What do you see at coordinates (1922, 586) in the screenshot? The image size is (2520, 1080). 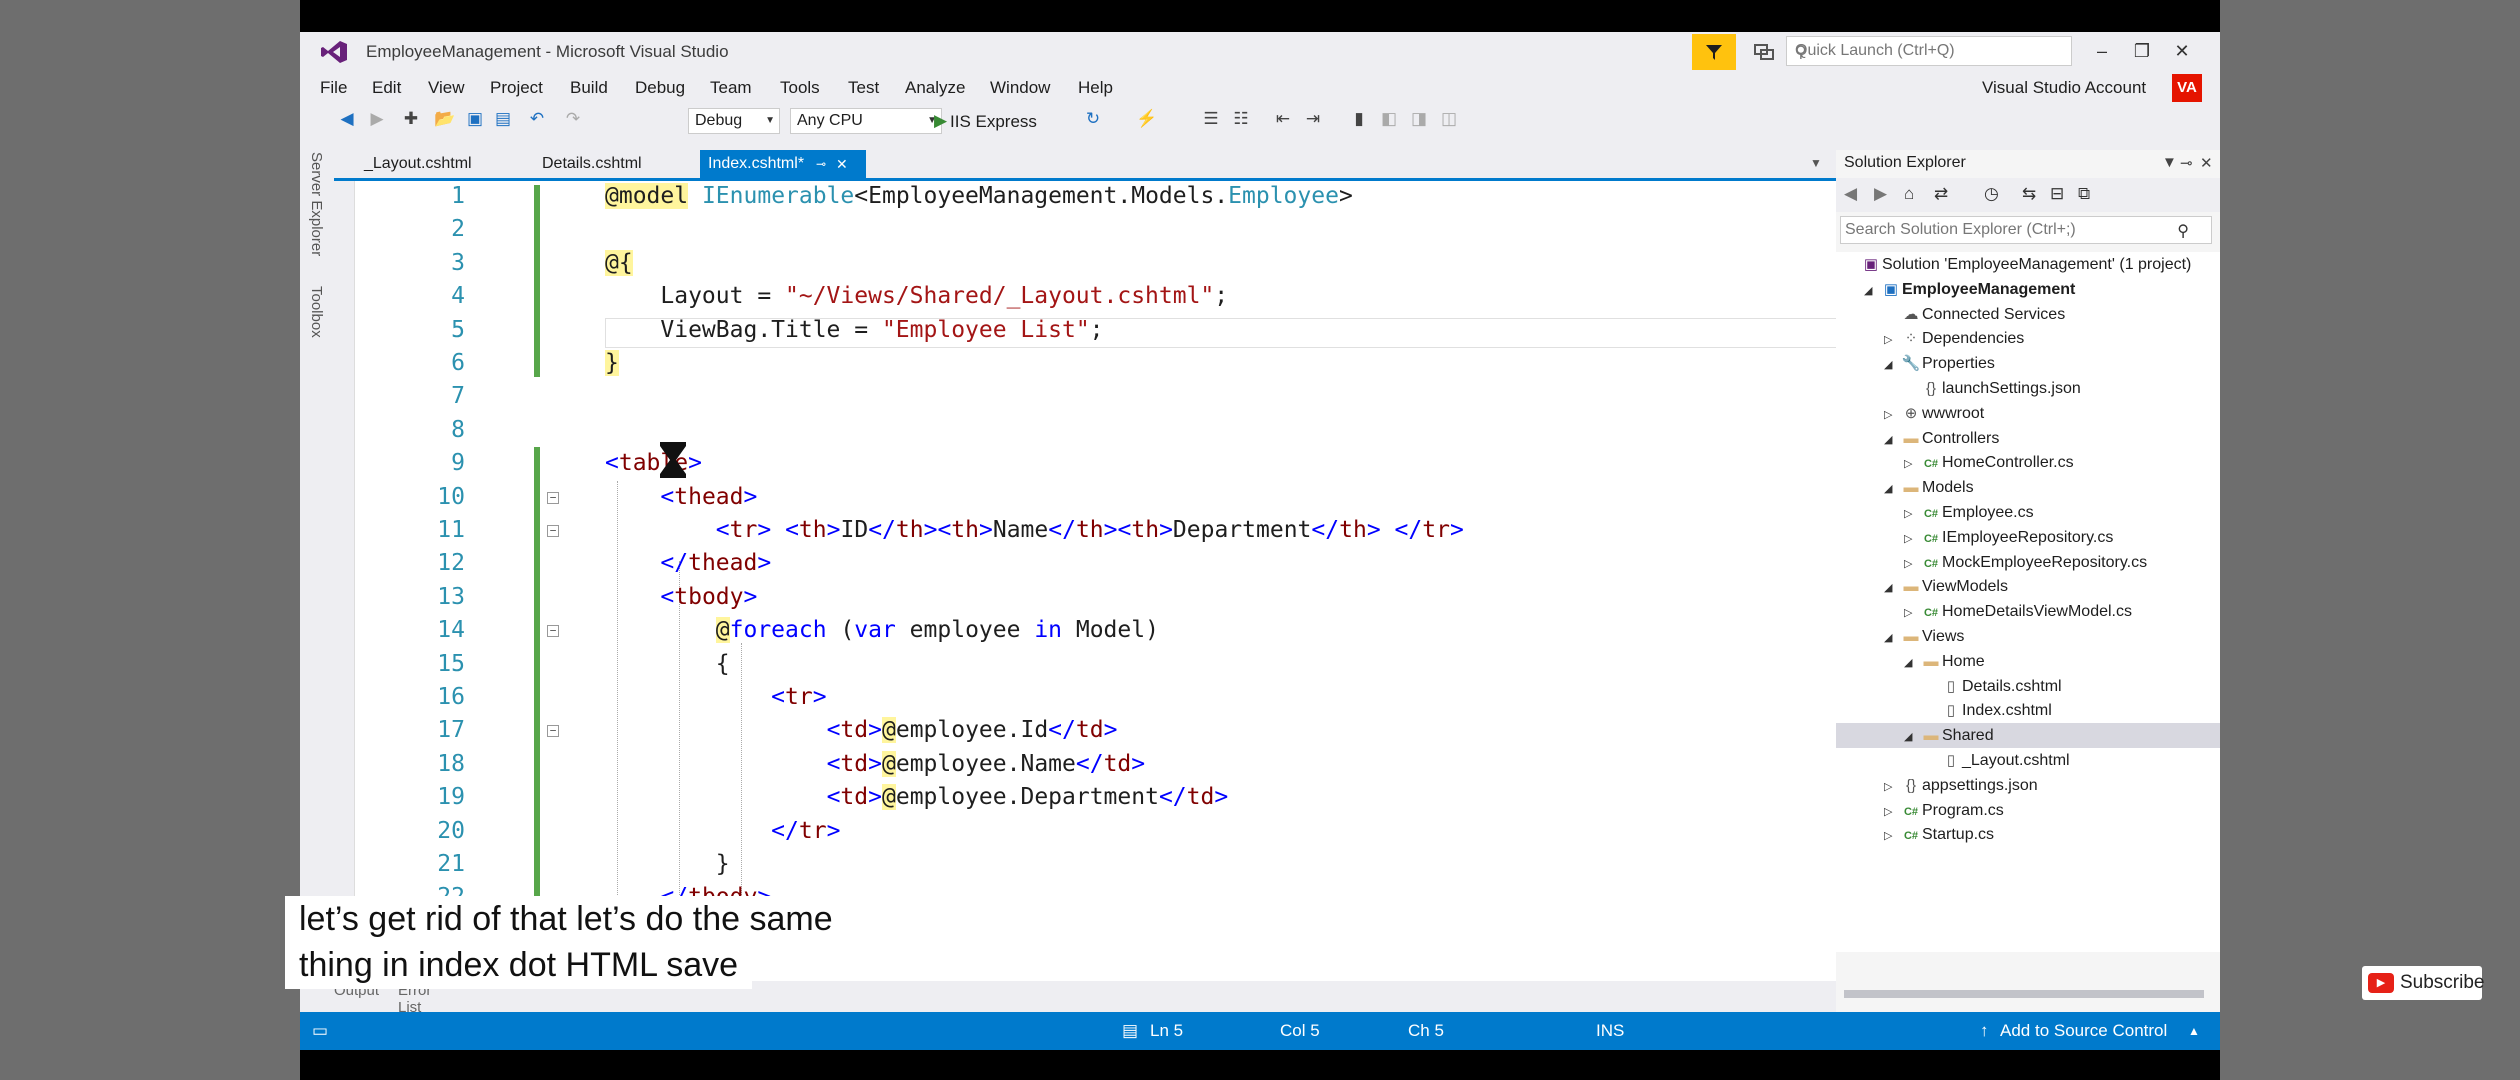 I see `tree-node: ◢ ▬ ViewModels` at bounding box center [1922, 586].